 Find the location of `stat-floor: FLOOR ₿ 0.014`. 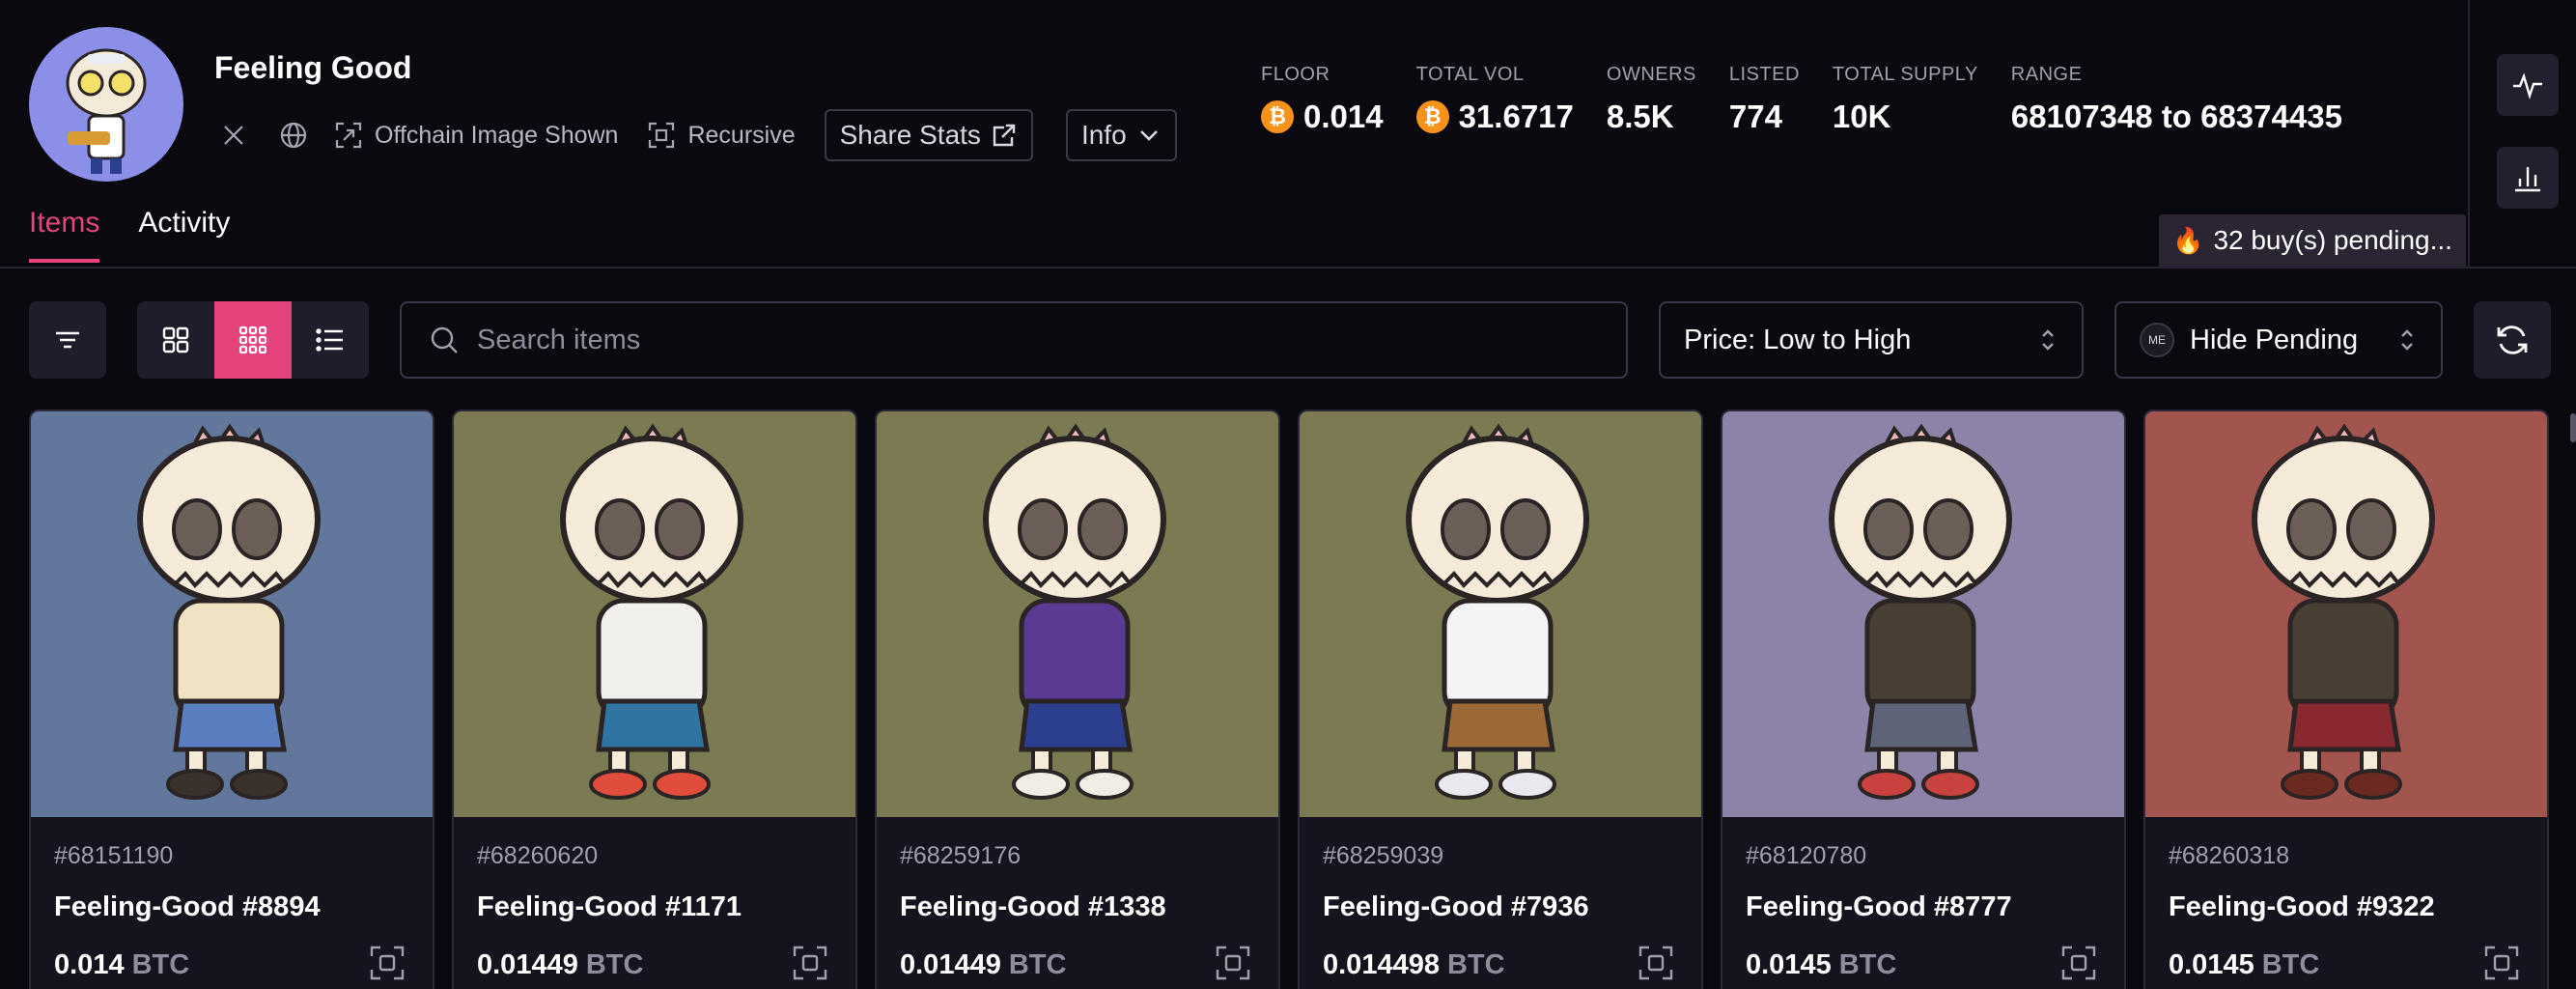

stat-floor: FLOOR ₿ 0.014 is located at coordinates (1322, 99).